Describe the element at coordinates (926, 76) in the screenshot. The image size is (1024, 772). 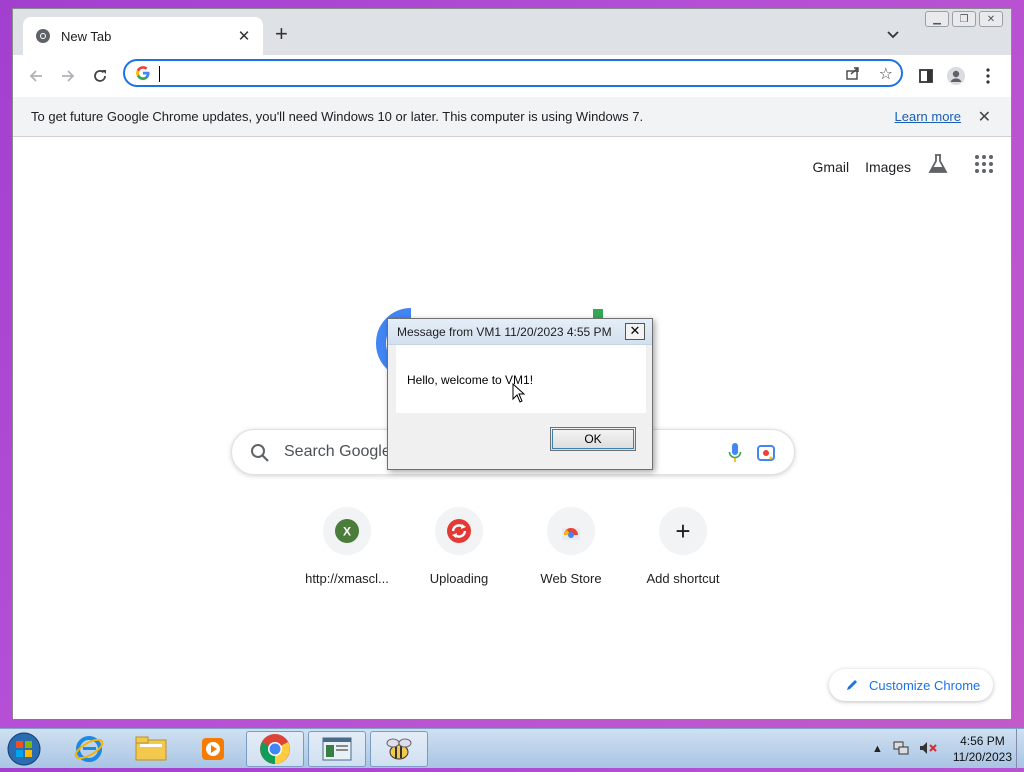
I see `side-panel-icon` at that location.